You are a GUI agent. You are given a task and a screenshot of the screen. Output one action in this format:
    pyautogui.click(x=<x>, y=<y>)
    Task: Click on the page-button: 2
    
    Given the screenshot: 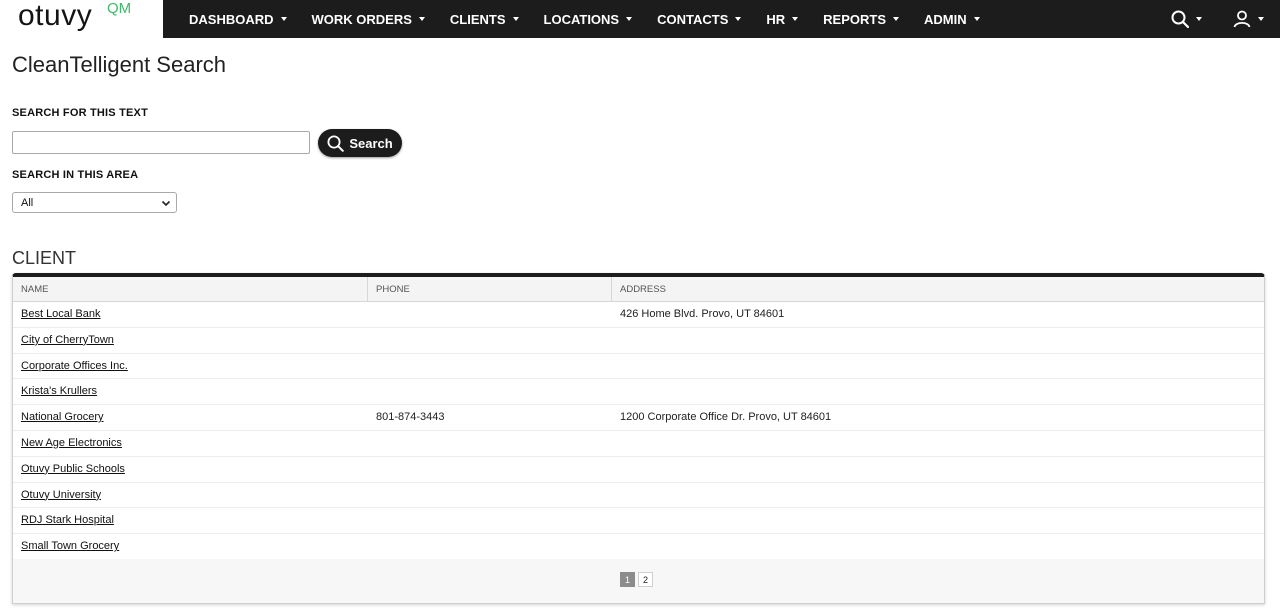 What is the action you would take?
    pyautogui.click(x=645, y=579)
    